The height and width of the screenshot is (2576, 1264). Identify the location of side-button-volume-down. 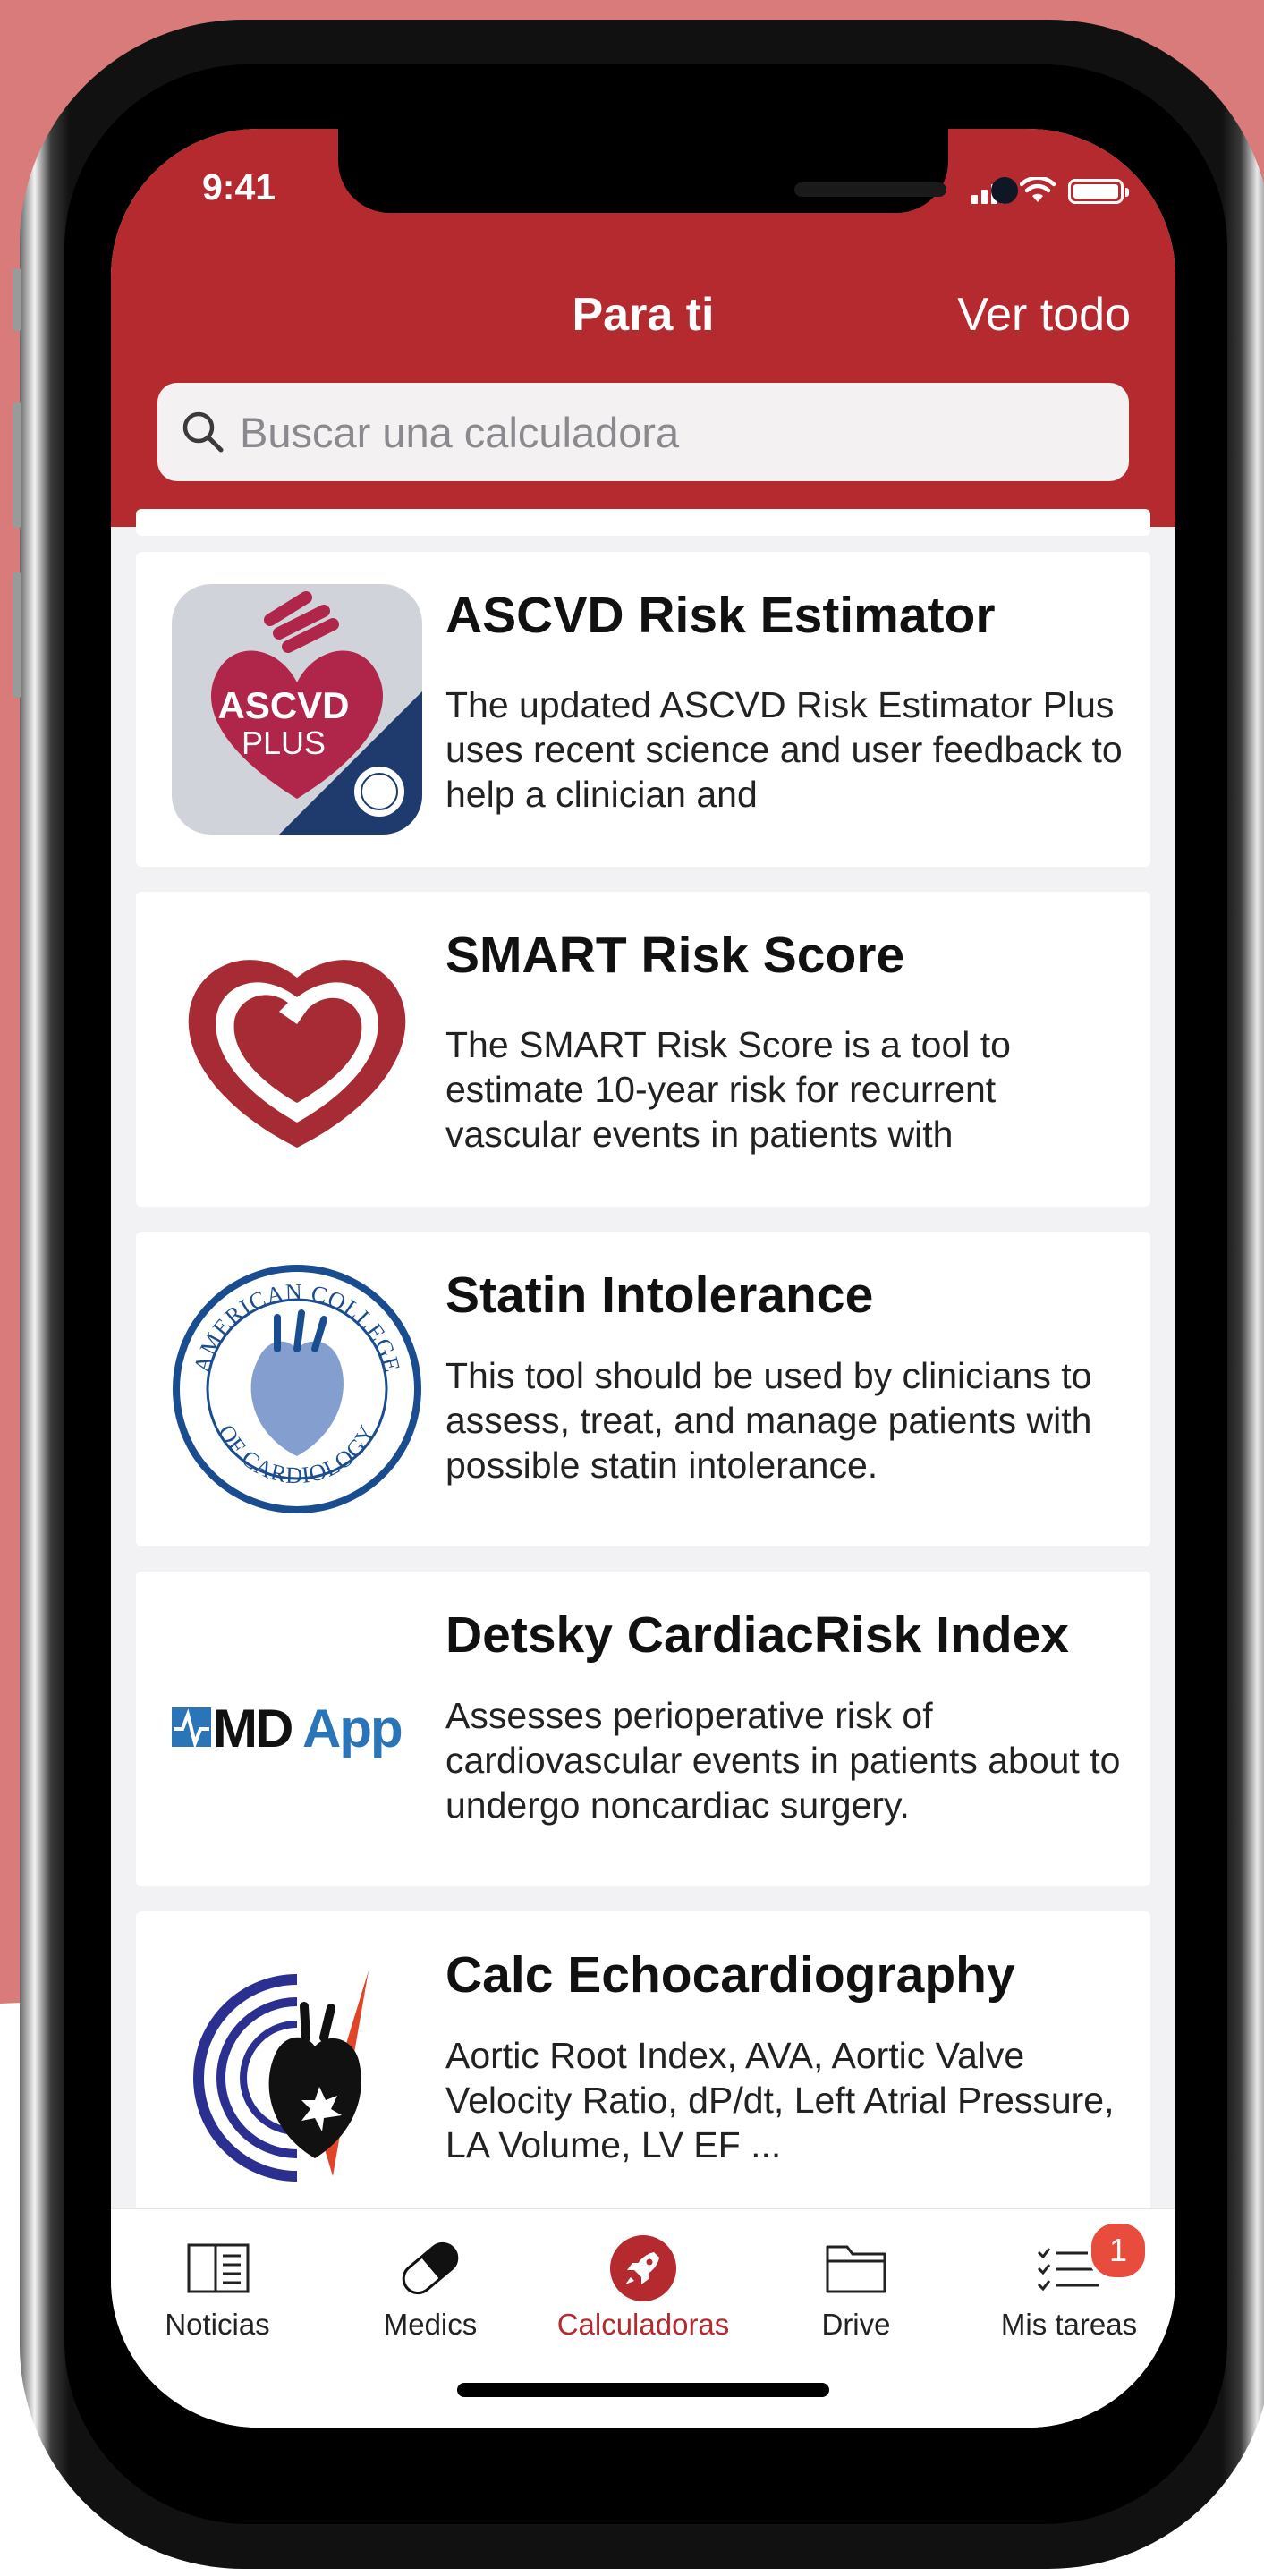
(17, 635).